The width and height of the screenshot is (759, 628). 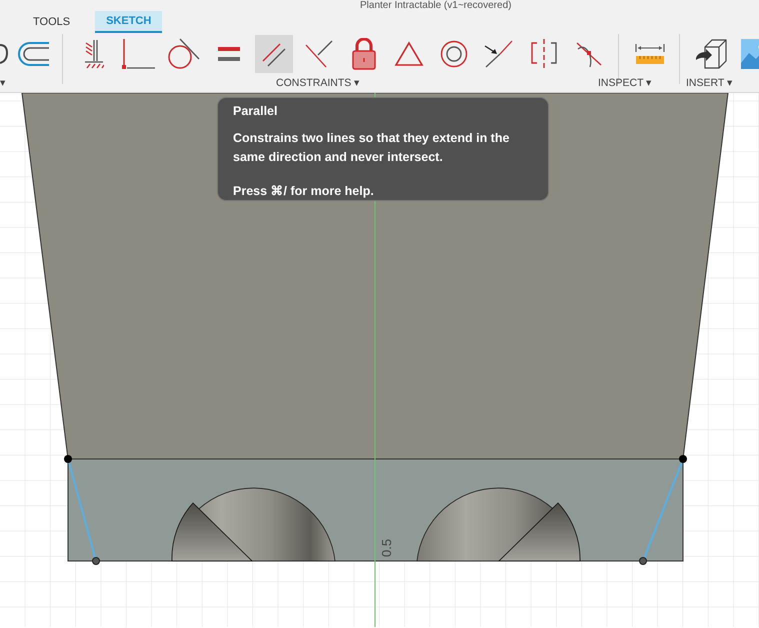 What do you see at coordinates (52, 22) in the screenshot?
I see `tab: TOOLS` at bounding box center [52, 22].